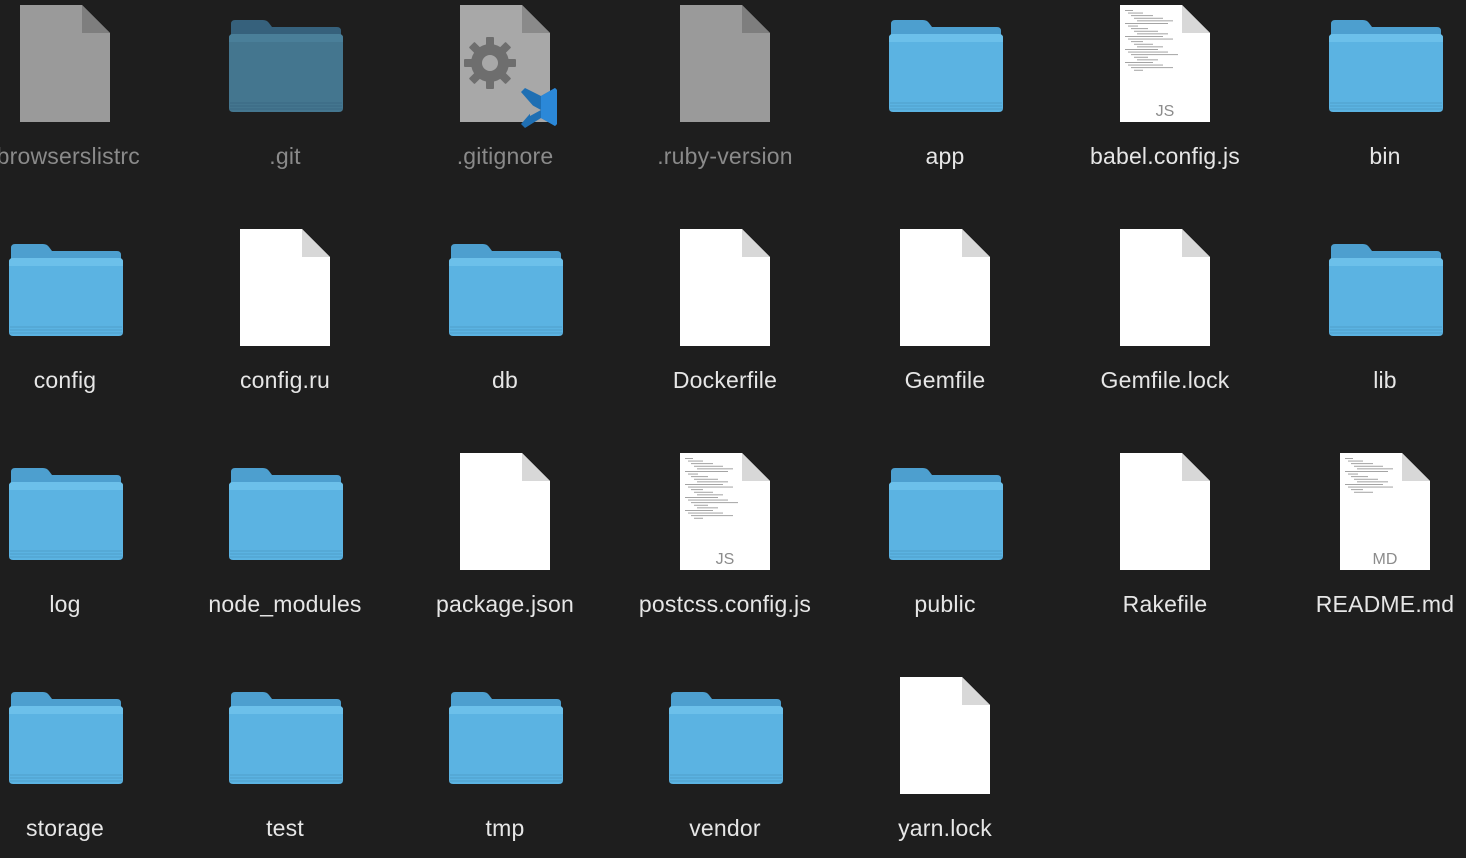 This screenshot has height=858, width=1466. What do you see at coordinates (505, 380) in the screenshot?
I see `file-name-label: db` at bounding box center [505, 380].